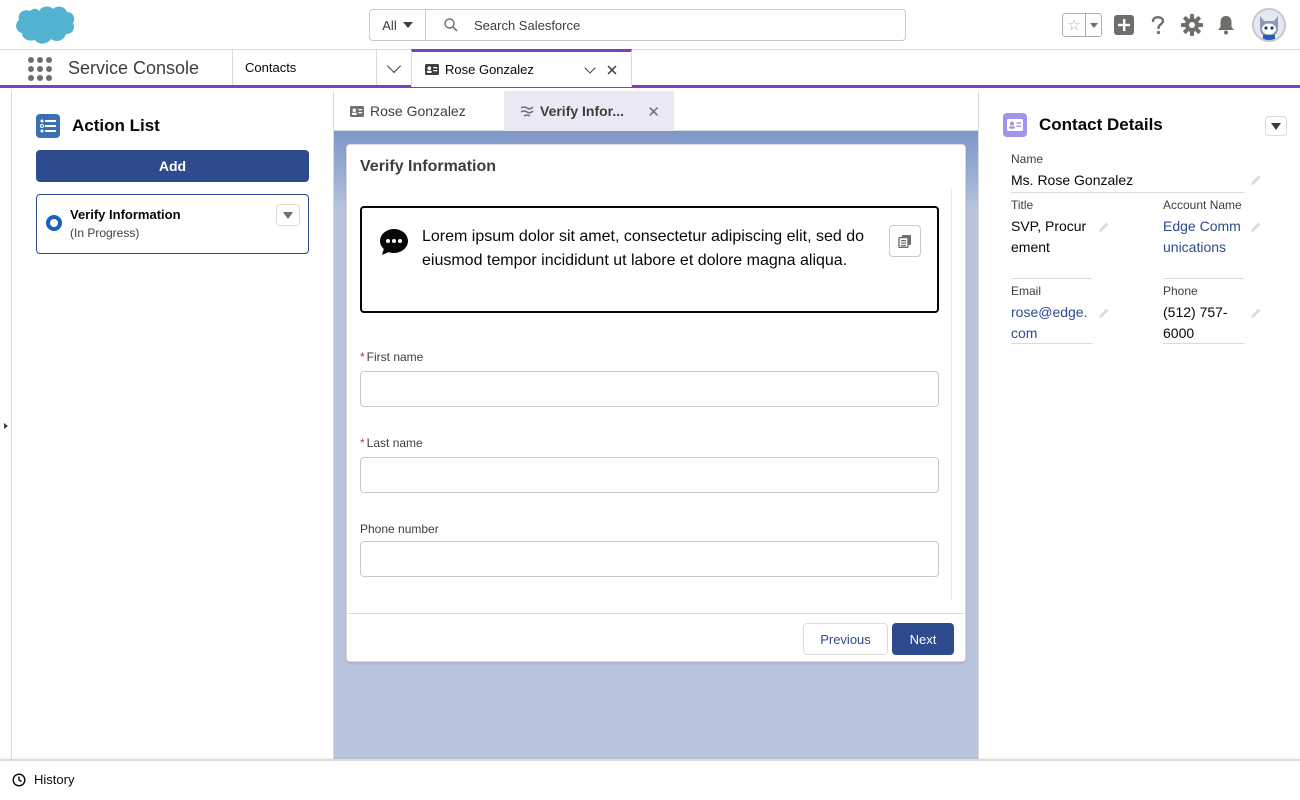 This screenshot has width=1300, height=800. I want to click on user-avatar, so click(1269, 25).